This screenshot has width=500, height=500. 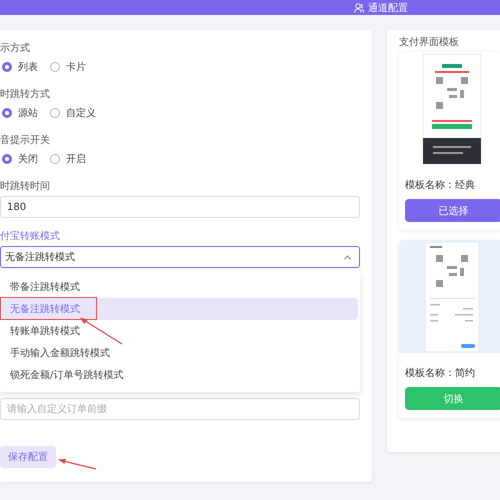 What do you see at coordinates (25, 141) in the screenshot?
I see `field-label: 音提示开关` at bounding box center [25, 141].